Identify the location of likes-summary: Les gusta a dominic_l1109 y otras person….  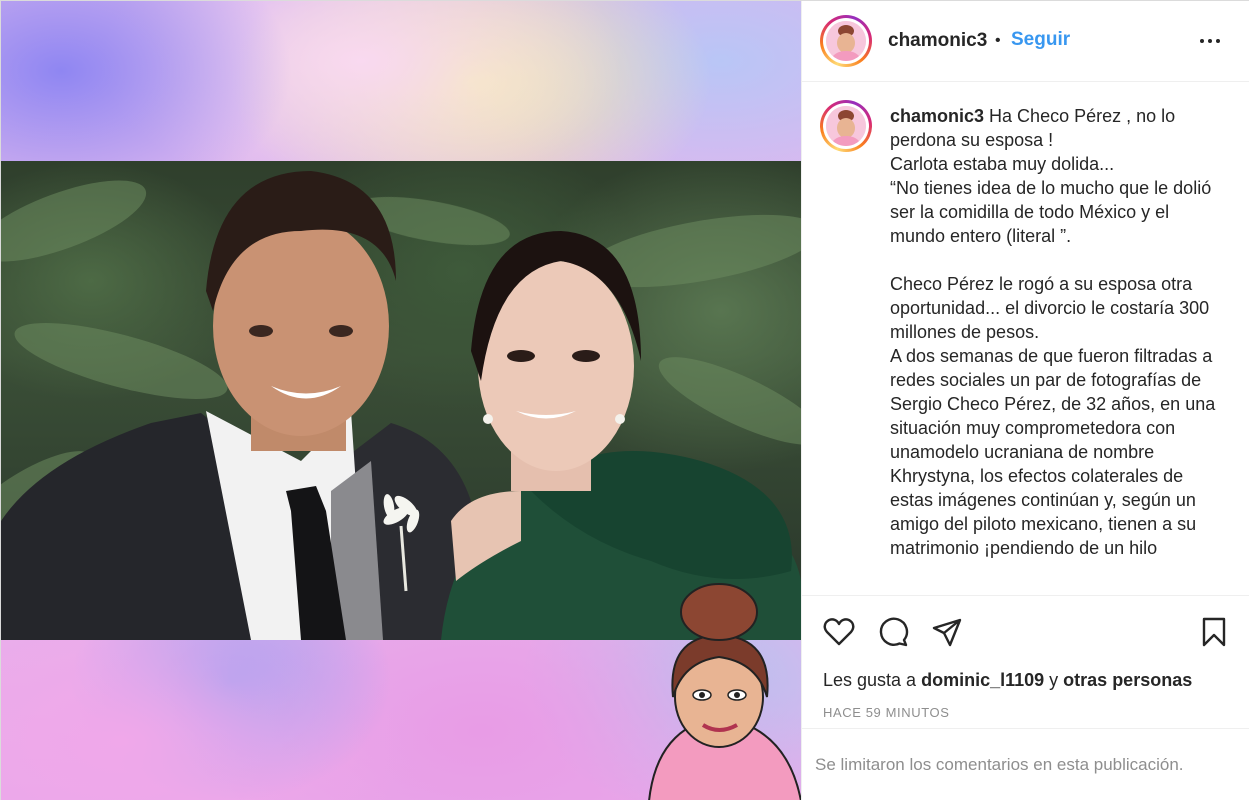
(1007, 680).